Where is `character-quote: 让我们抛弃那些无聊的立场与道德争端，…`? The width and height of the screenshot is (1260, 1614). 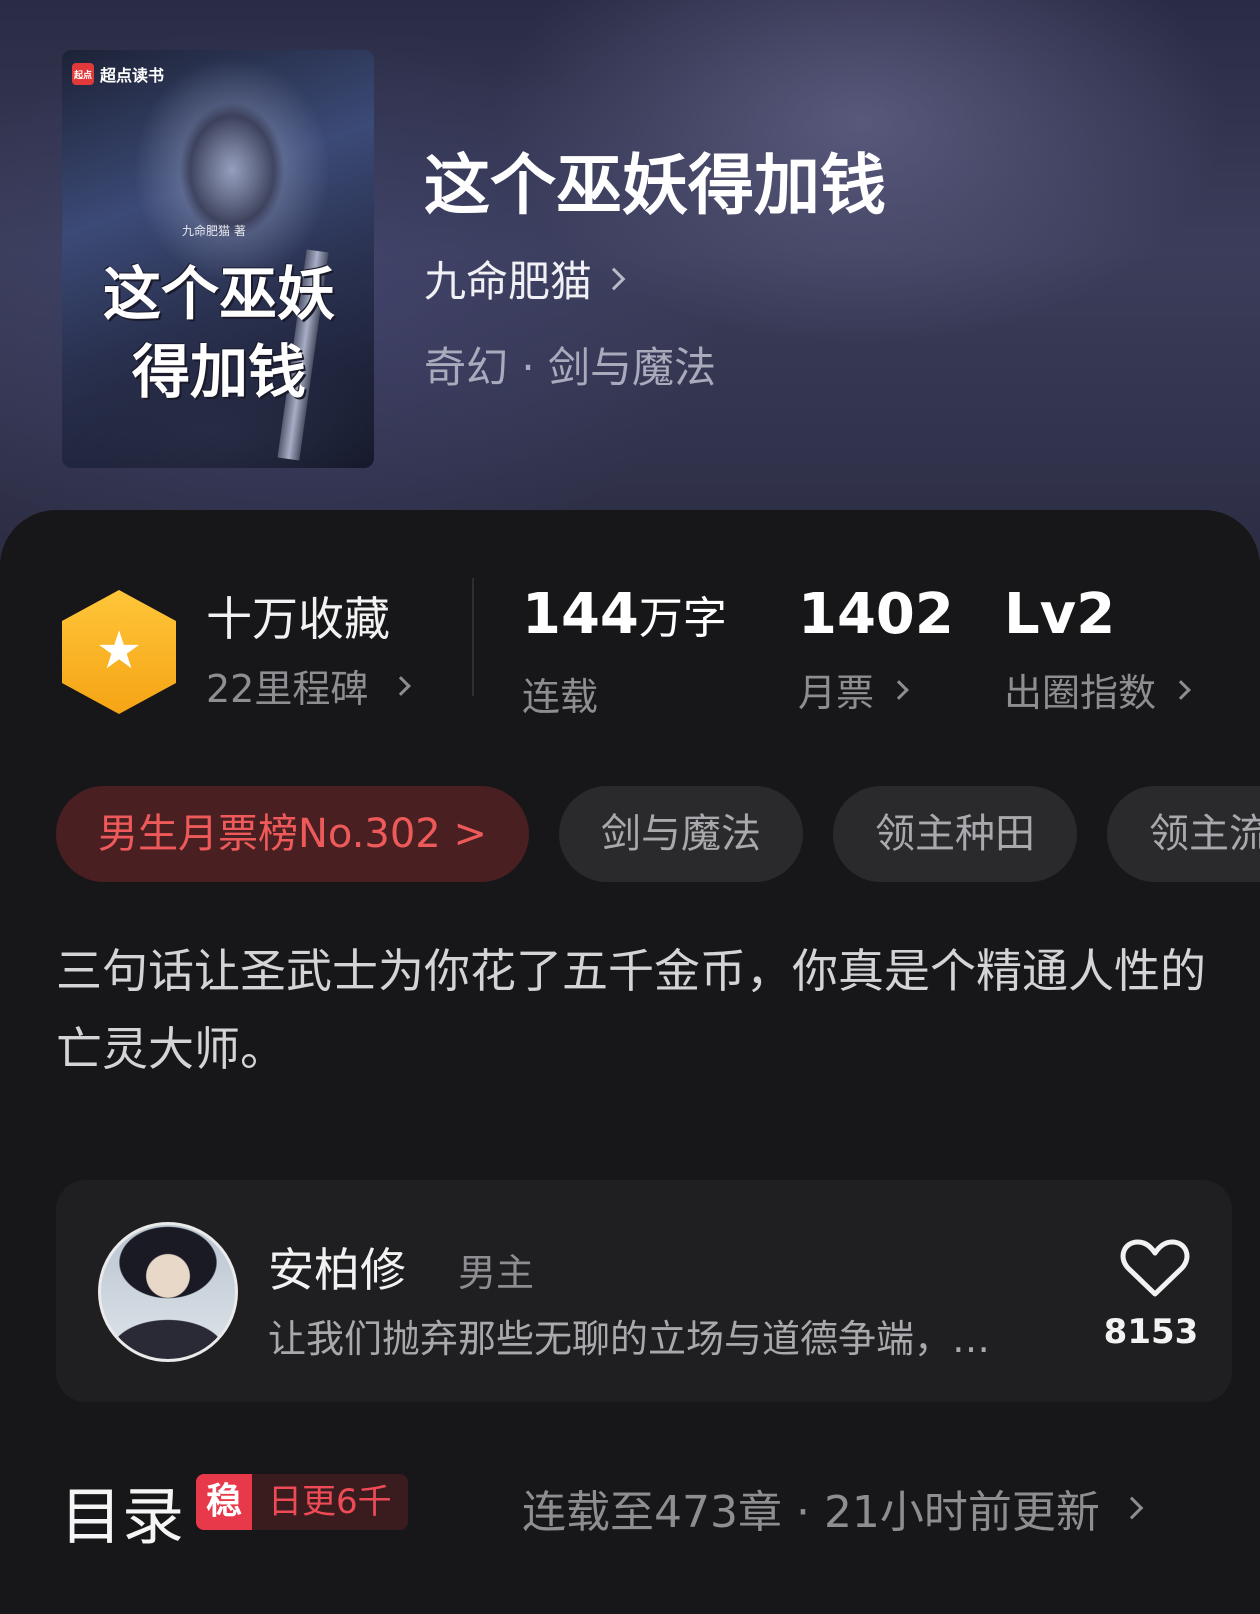 character-quote: 让我们抛弃那些无聊的立场与道德争端，… is located at coordinates (629, 1339).